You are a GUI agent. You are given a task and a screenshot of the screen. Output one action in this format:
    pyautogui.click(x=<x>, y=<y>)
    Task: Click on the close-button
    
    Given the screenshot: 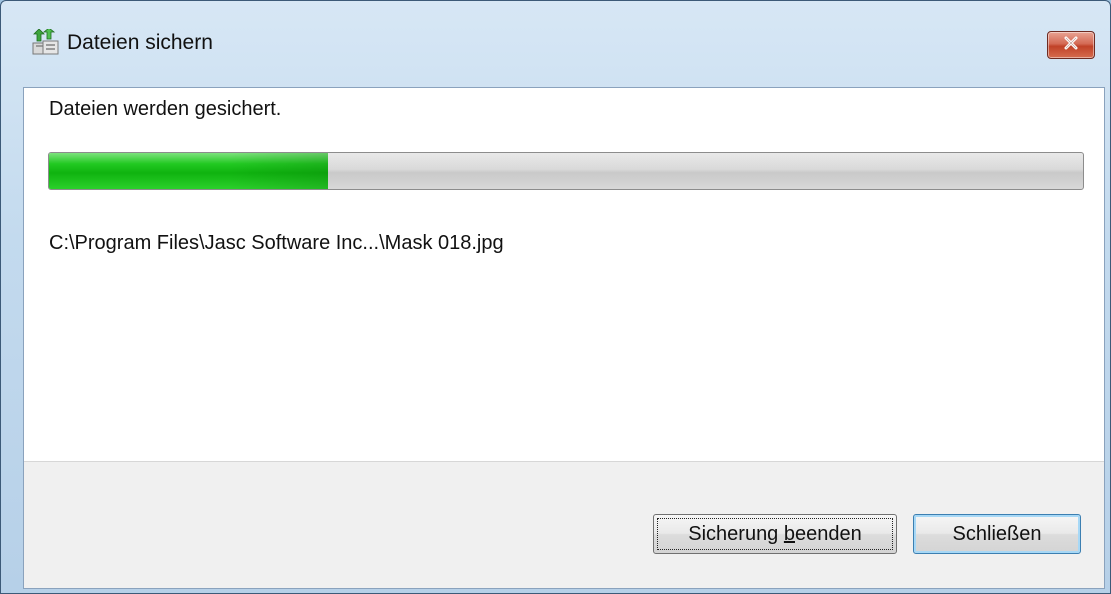 What is the action you would take?
    pyautogui.click(x=1071, y=45)
    